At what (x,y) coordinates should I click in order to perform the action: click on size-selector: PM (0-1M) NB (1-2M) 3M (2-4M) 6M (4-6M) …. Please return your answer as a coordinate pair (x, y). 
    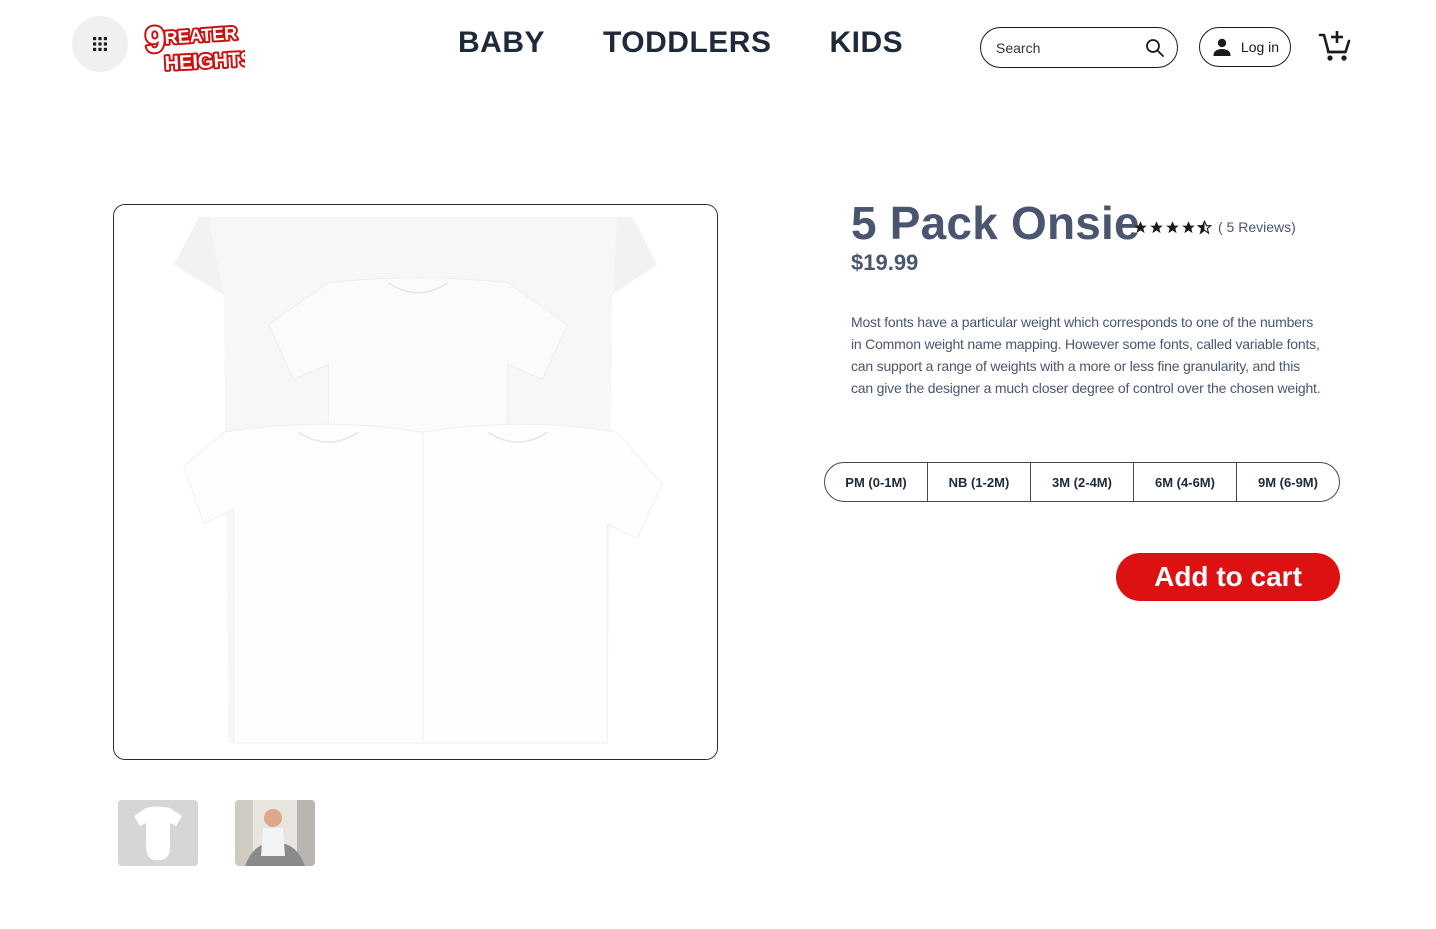
    Looking at the image, I should click on (1082, 482).